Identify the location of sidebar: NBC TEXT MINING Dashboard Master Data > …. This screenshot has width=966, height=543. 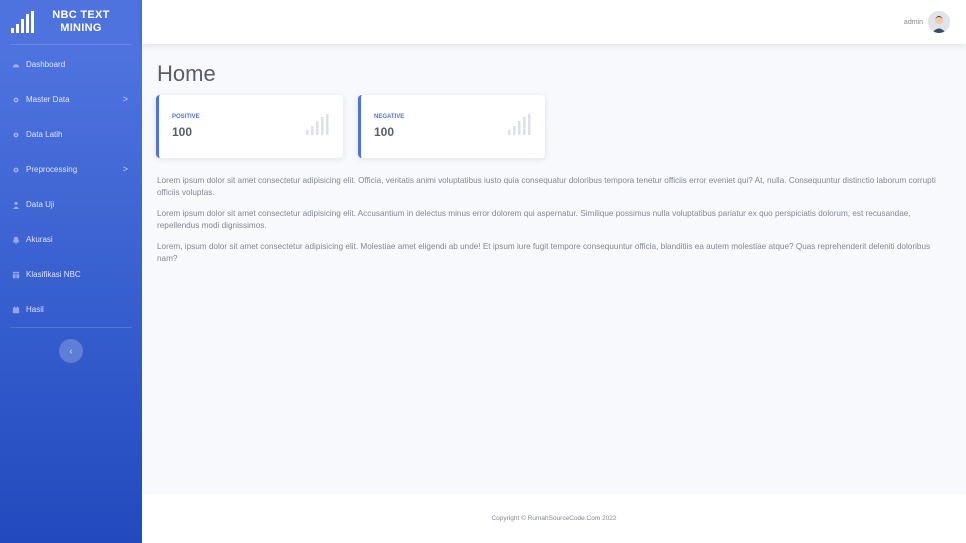
(71, 271).